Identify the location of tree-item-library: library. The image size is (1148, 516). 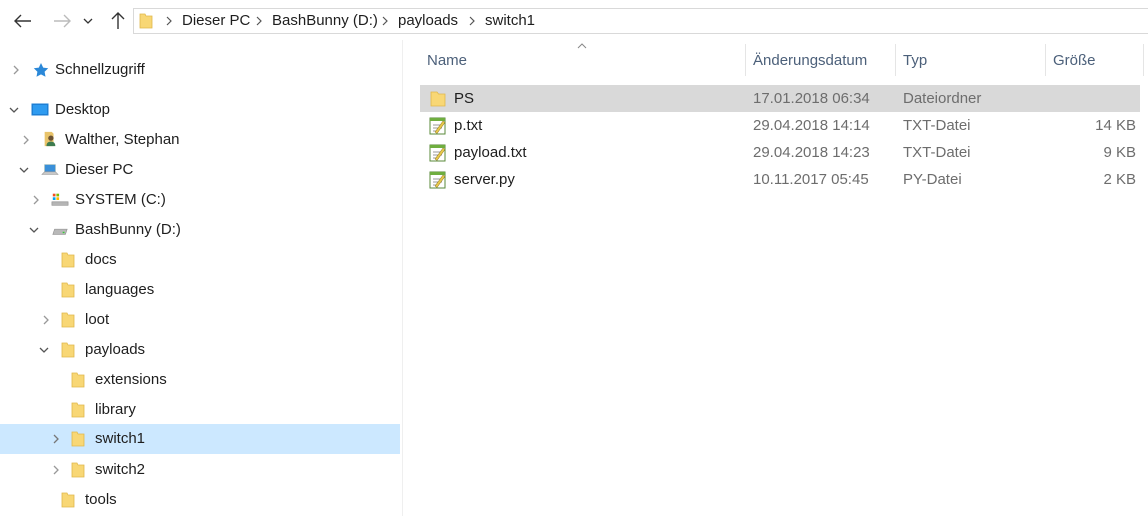
(200, 410).